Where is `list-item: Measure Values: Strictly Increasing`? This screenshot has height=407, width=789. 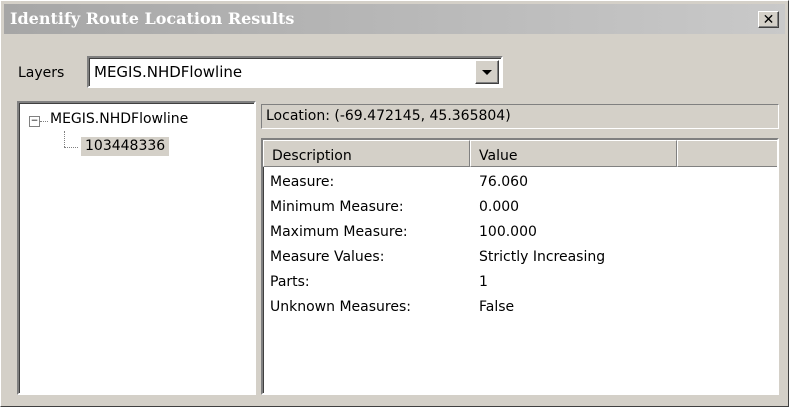
list-item: Measure Values: Strictly Increasing is located at coordinates (518, 261).